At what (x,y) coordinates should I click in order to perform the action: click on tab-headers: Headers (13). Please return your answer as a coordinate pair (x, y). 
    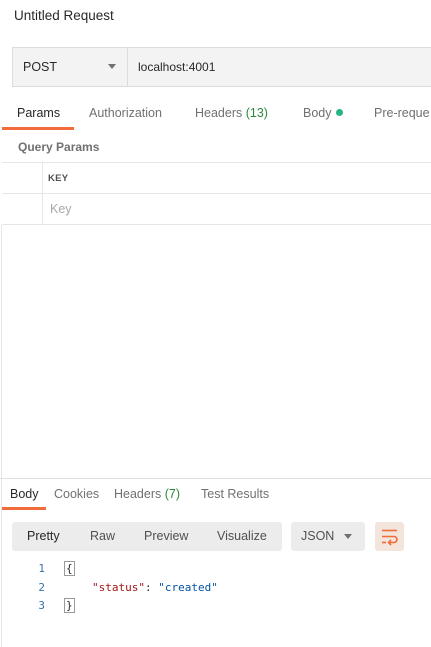
    Looking at the image, I should click on (231, 113).